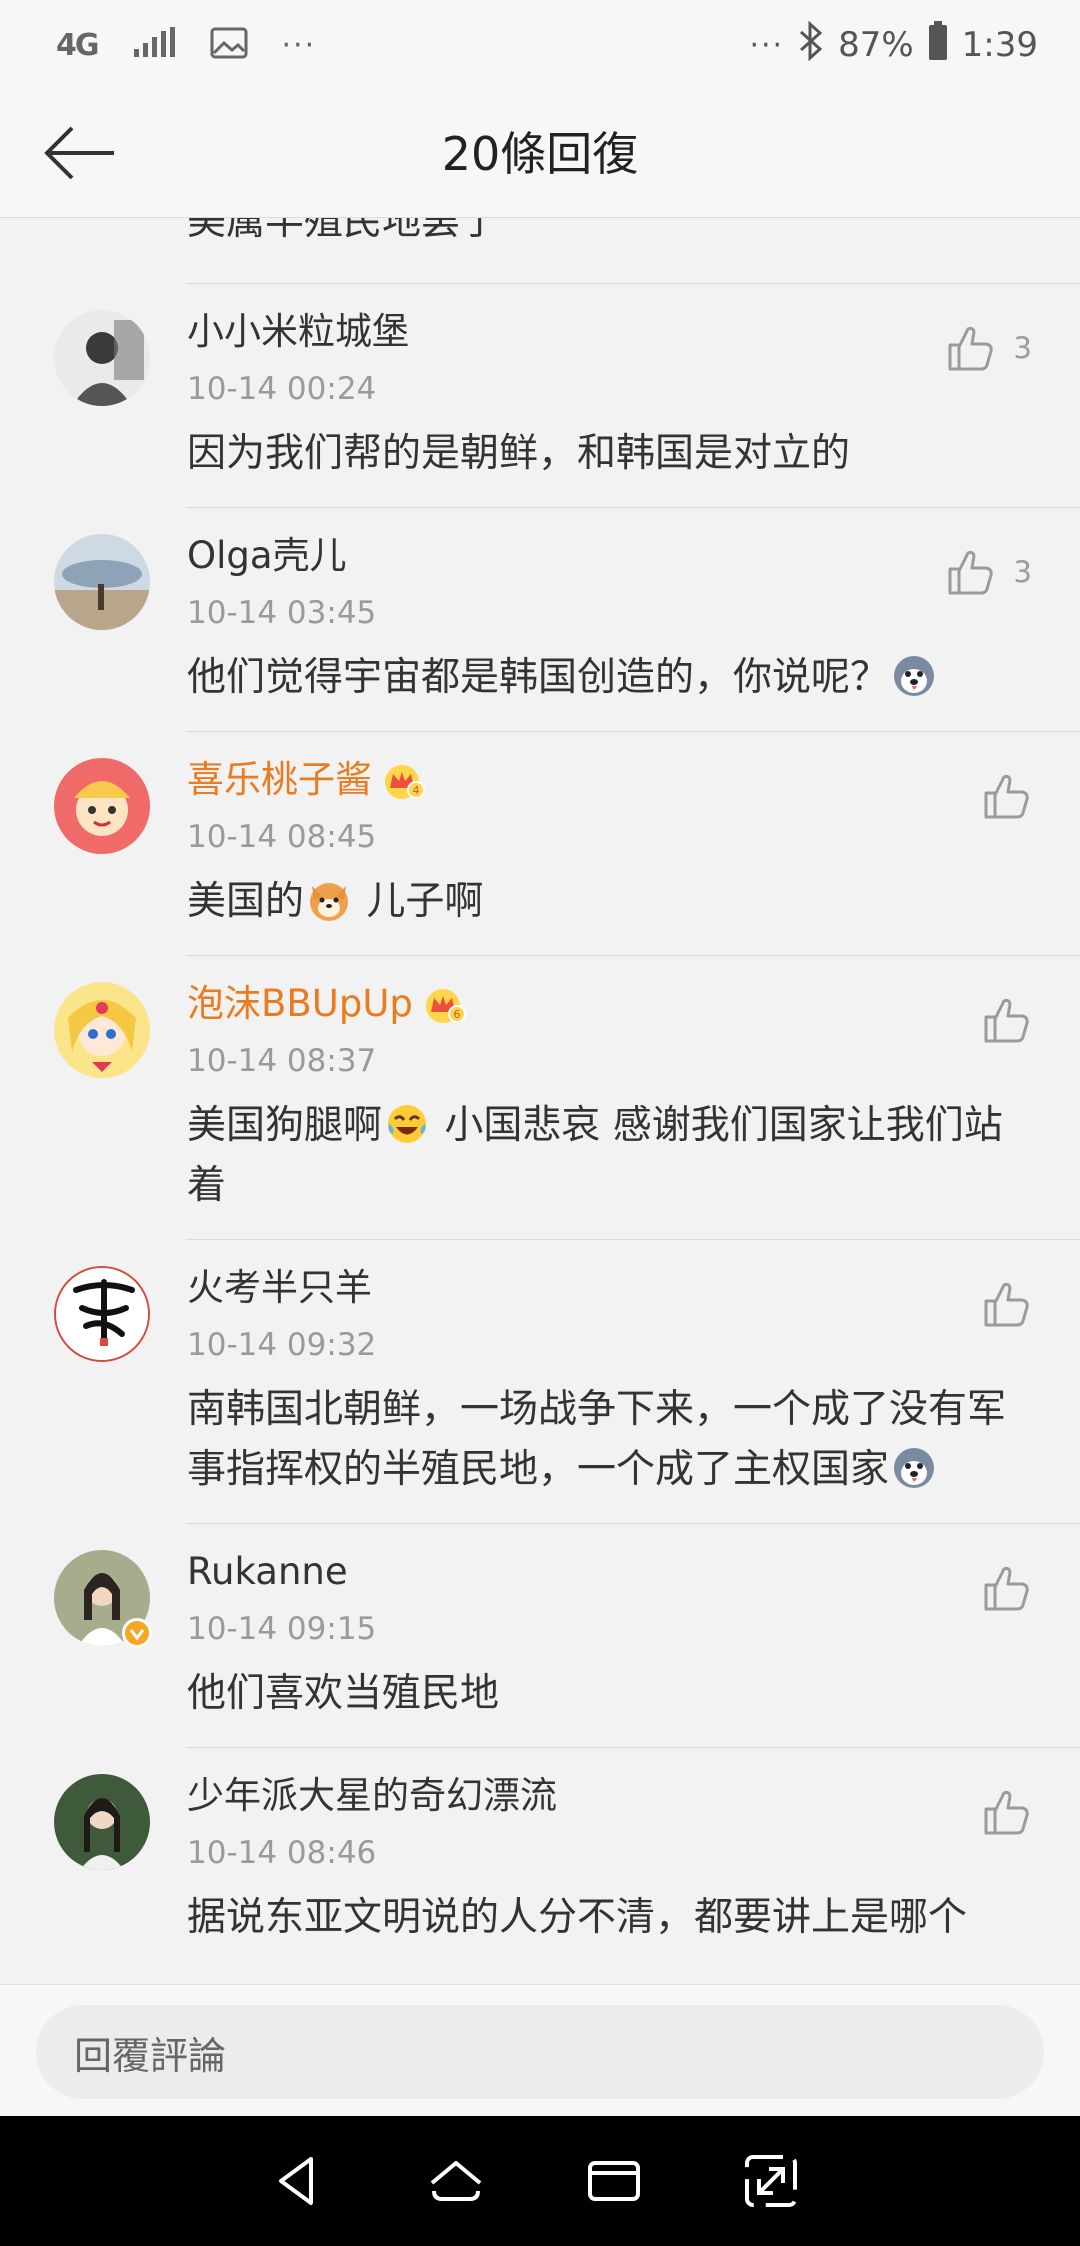  Describe the element at coordinates (608, 556) in the screenshot. I see `user-name: Olga壳儿` at that location.